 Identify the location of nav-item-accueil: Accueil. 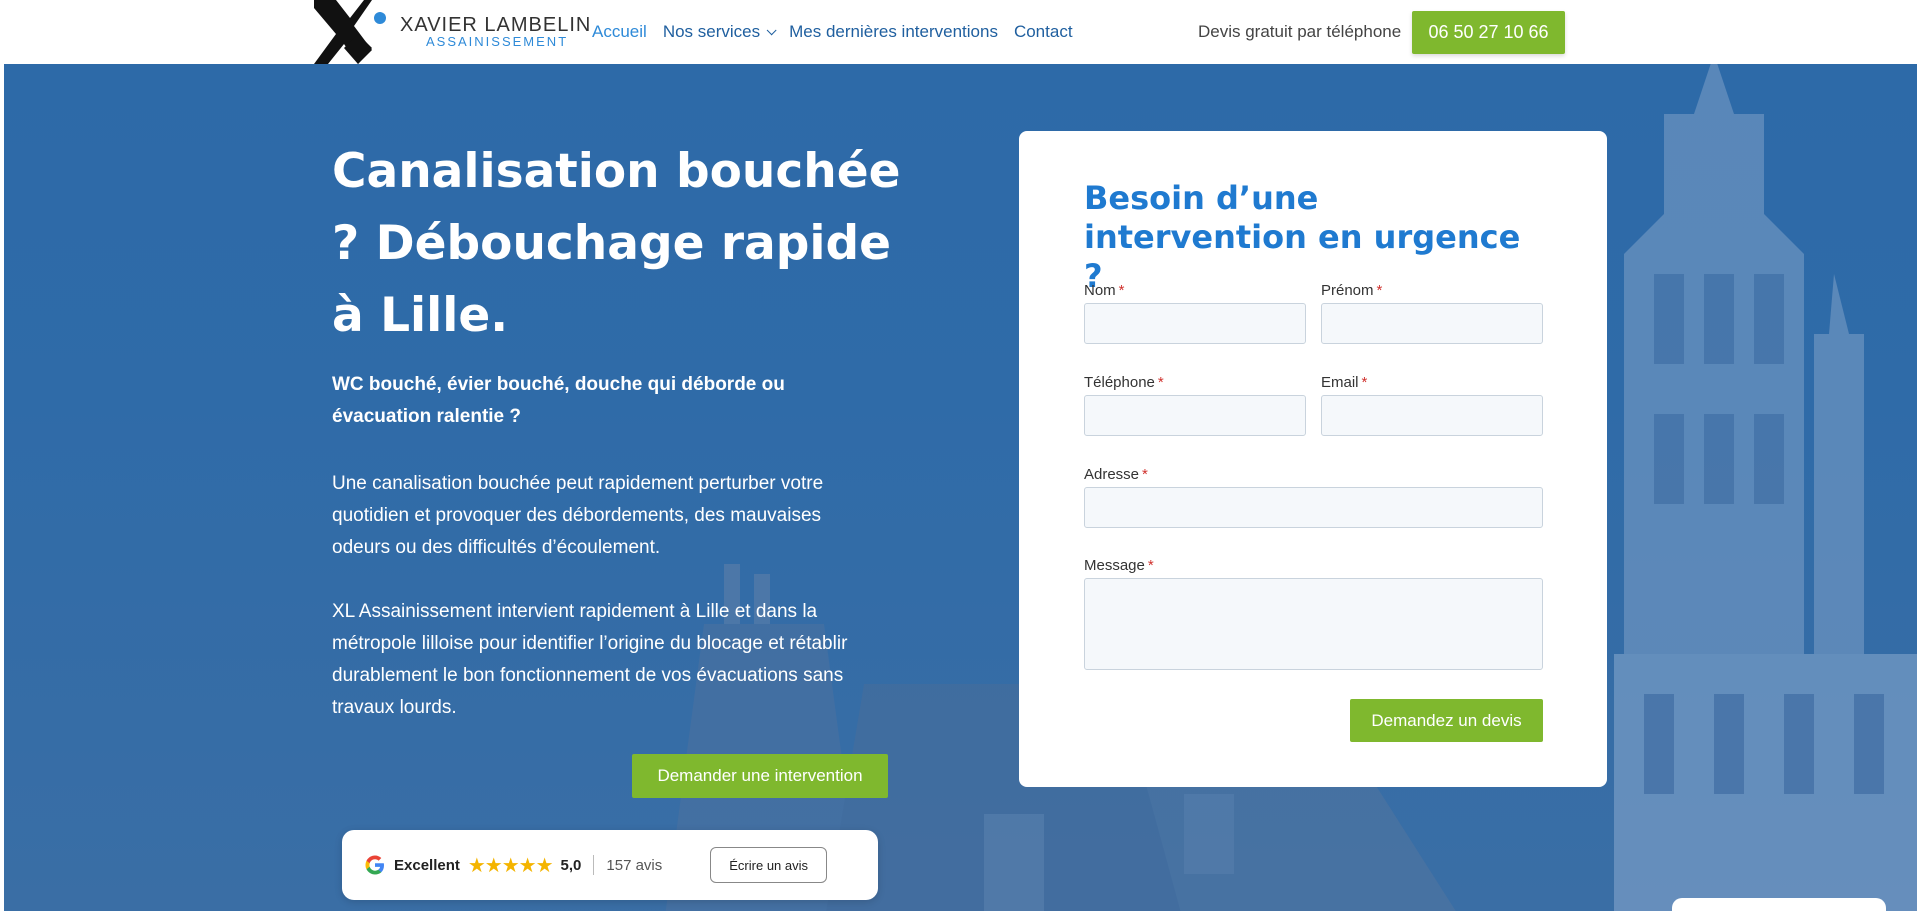
(619, 32).